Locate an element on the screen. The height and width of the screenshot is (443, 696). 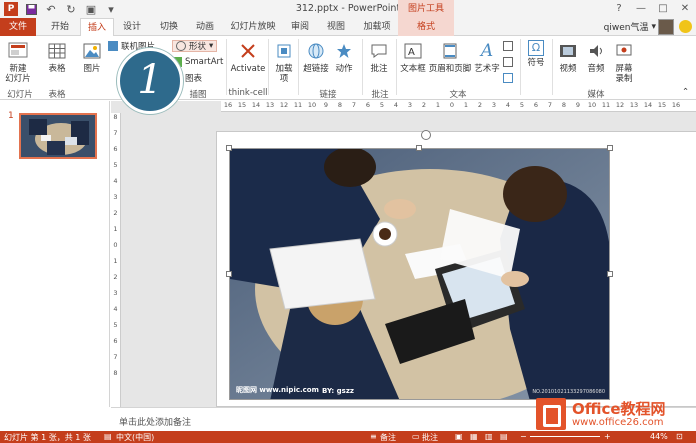
photo-id: NO.20101021133297086080 is located at coordinates (568, 392).